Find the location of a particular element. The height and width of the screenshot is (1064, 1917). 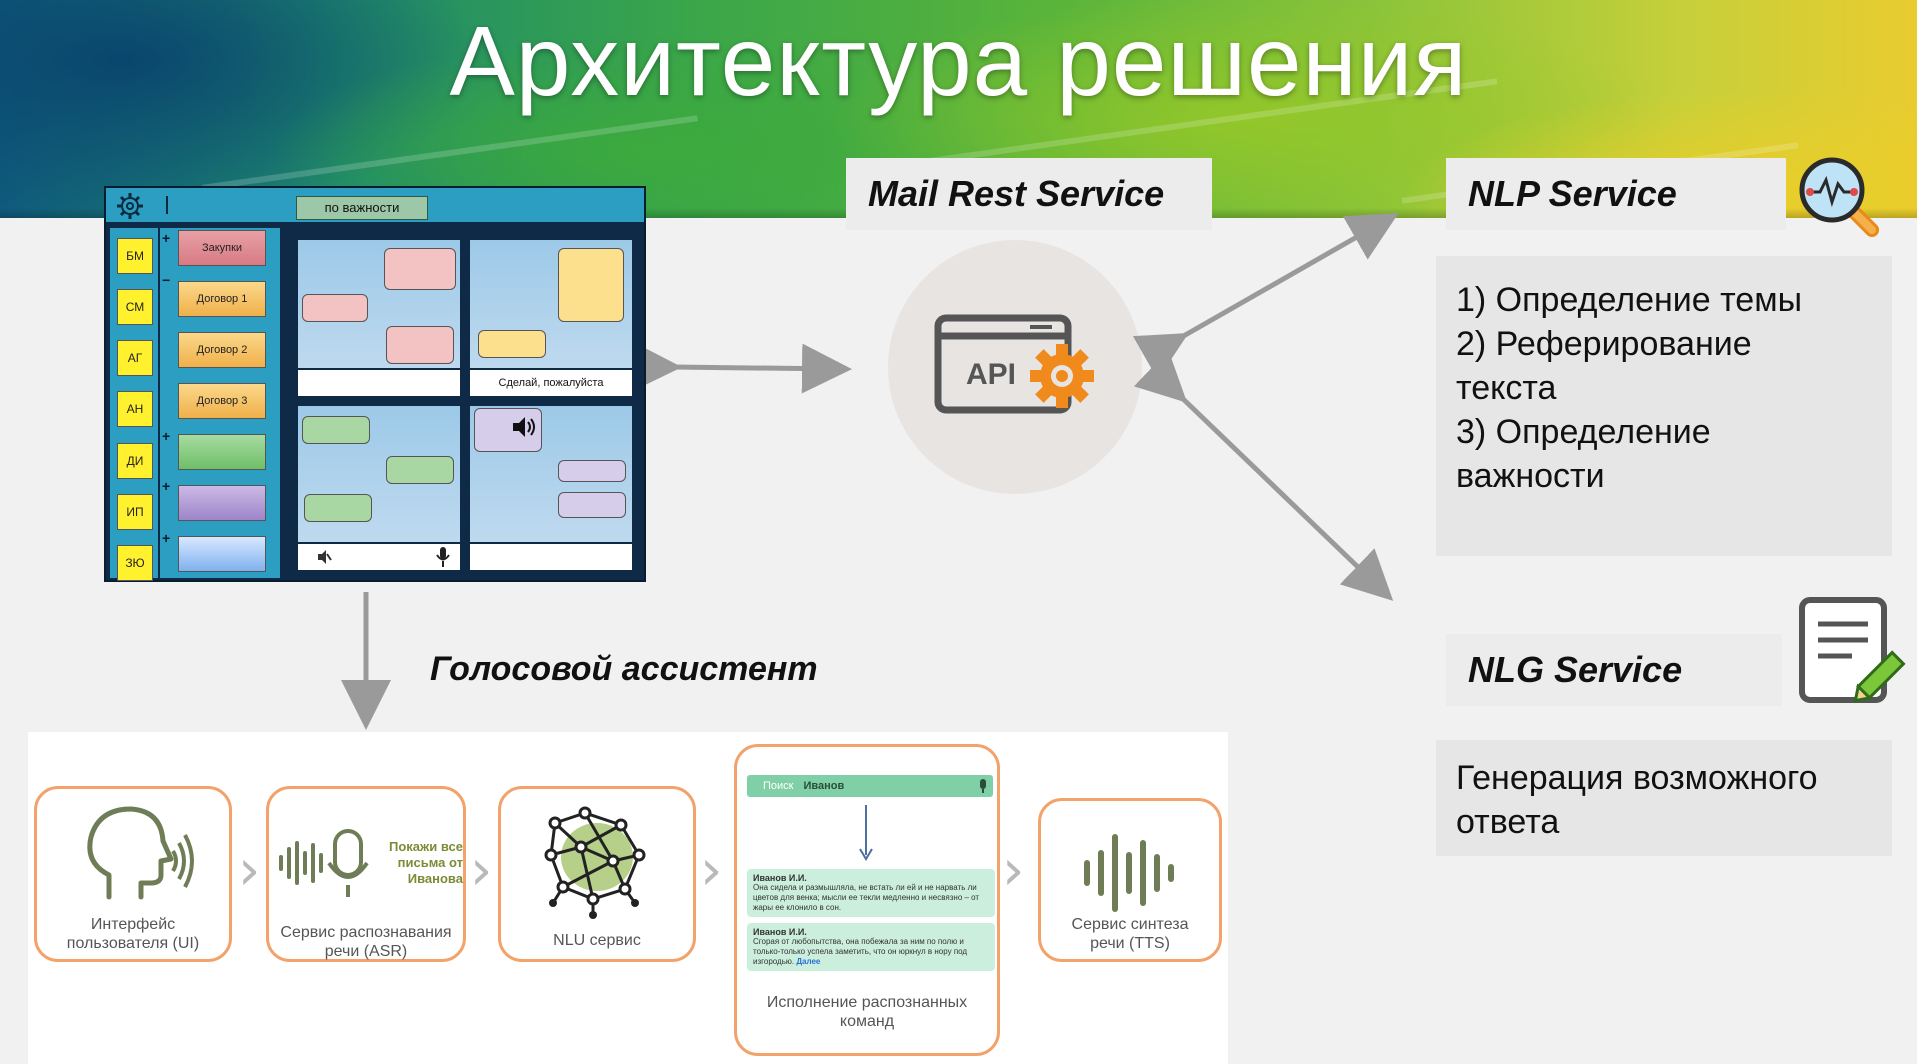

pipeline-step-tts: Сервис синтеза речи (TTS) is located at coordinates (1130, 880).